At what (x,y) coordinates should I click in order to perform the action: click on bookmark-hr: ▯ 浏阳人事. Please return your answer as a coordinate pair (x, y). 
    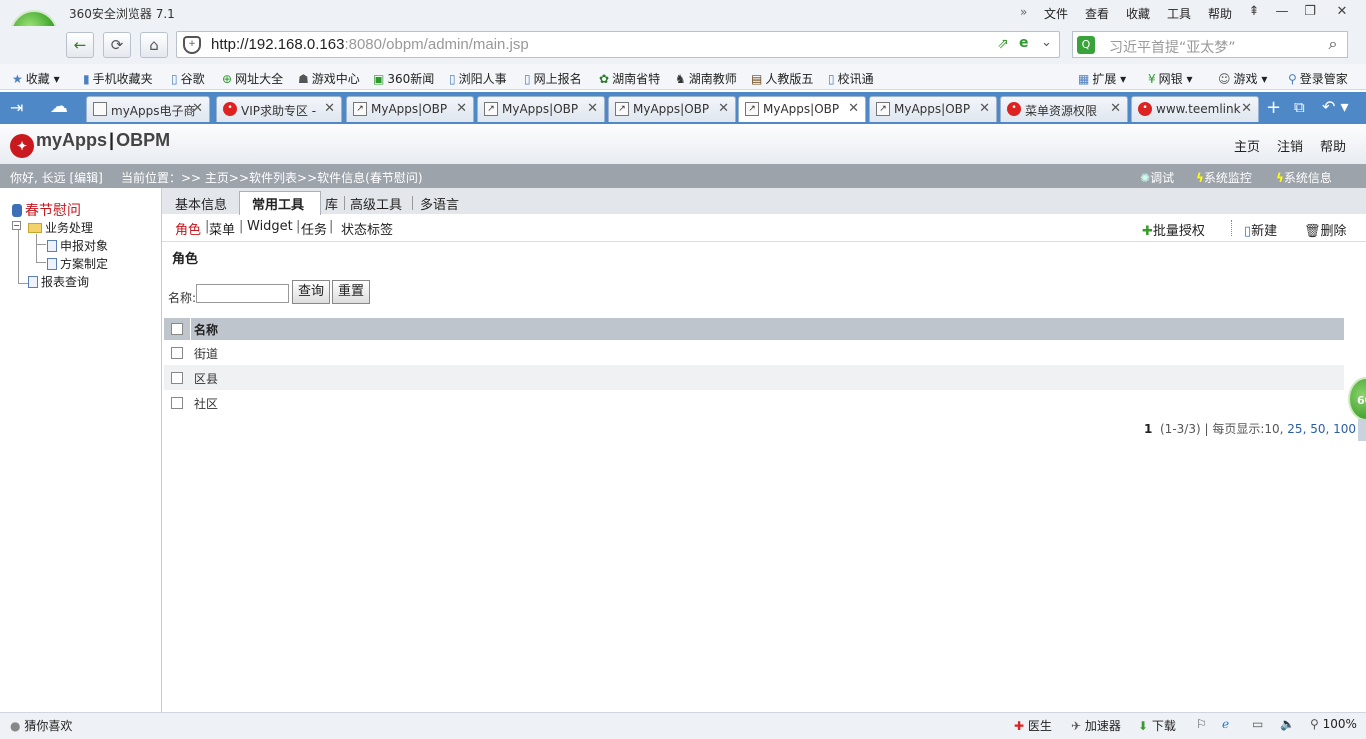
    Looking at the image, I should click on (478, 78).